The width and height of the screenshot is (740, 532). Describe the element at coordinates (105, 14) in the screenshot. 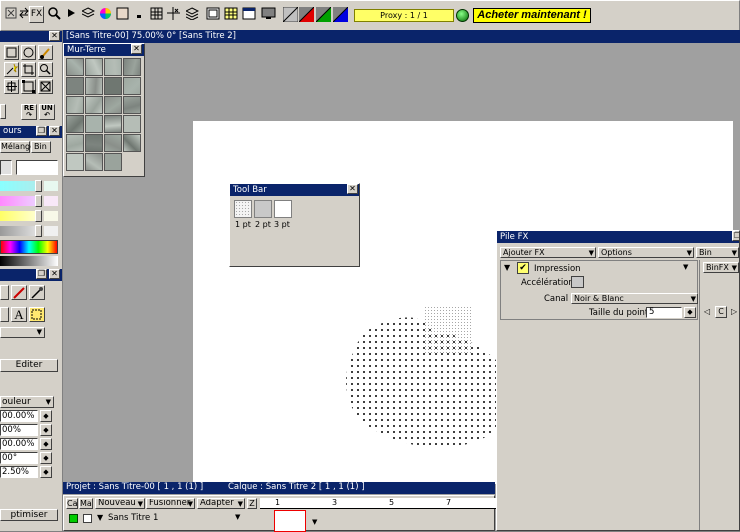

I see `color-wheel-icon` at that location.